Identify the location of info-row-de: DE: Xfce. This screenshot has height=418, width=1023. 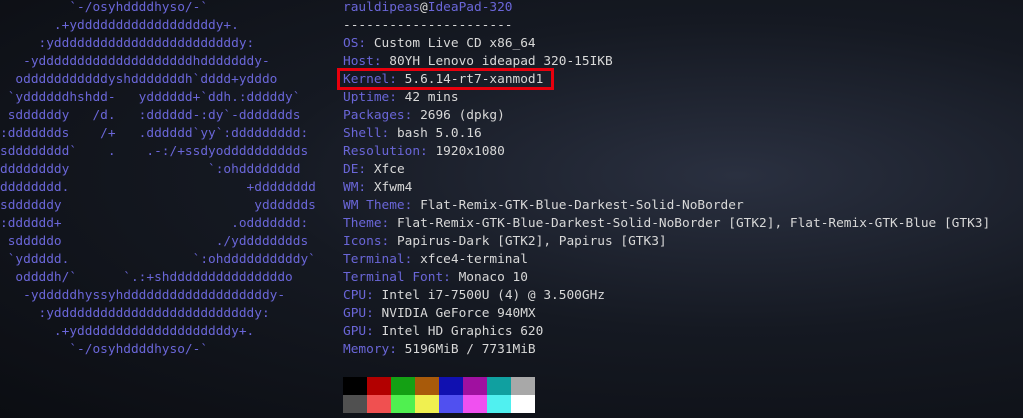
(374, 169).